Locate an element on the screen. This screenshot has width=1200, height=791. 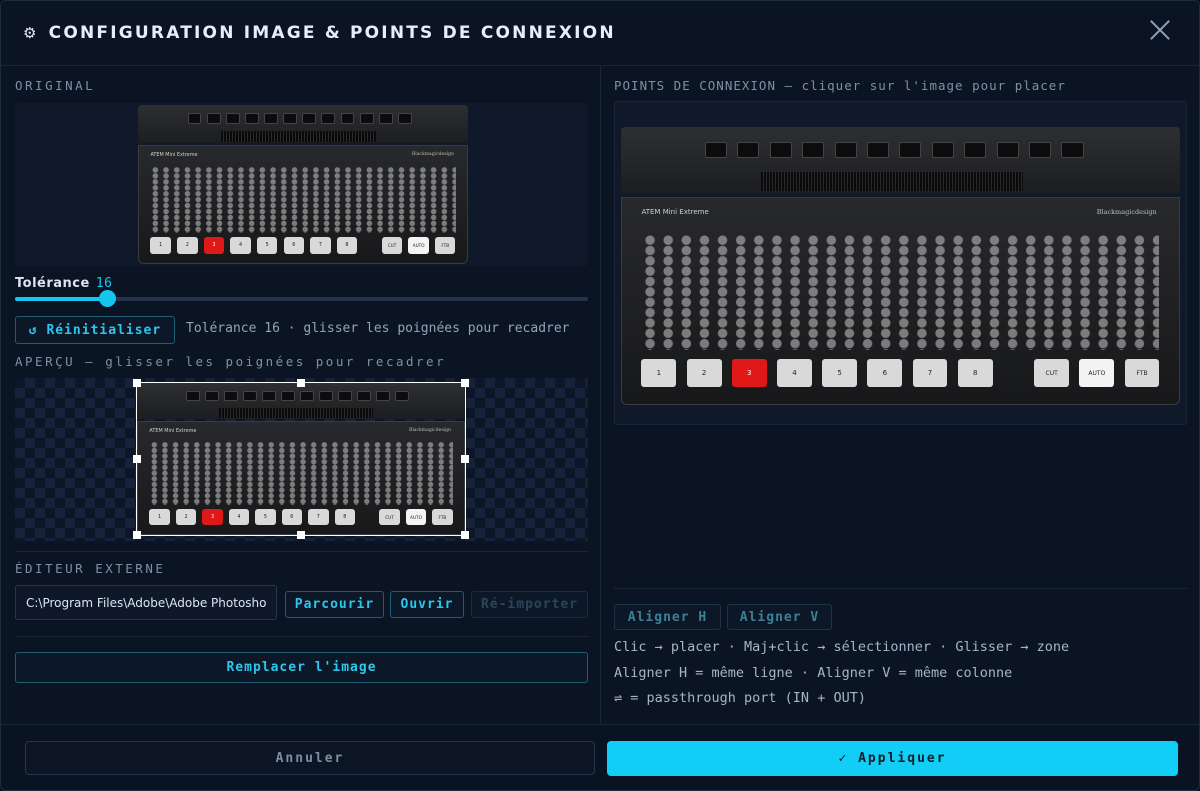
apply-button: ✓ Appliquer is located at coordinates (892, 758).